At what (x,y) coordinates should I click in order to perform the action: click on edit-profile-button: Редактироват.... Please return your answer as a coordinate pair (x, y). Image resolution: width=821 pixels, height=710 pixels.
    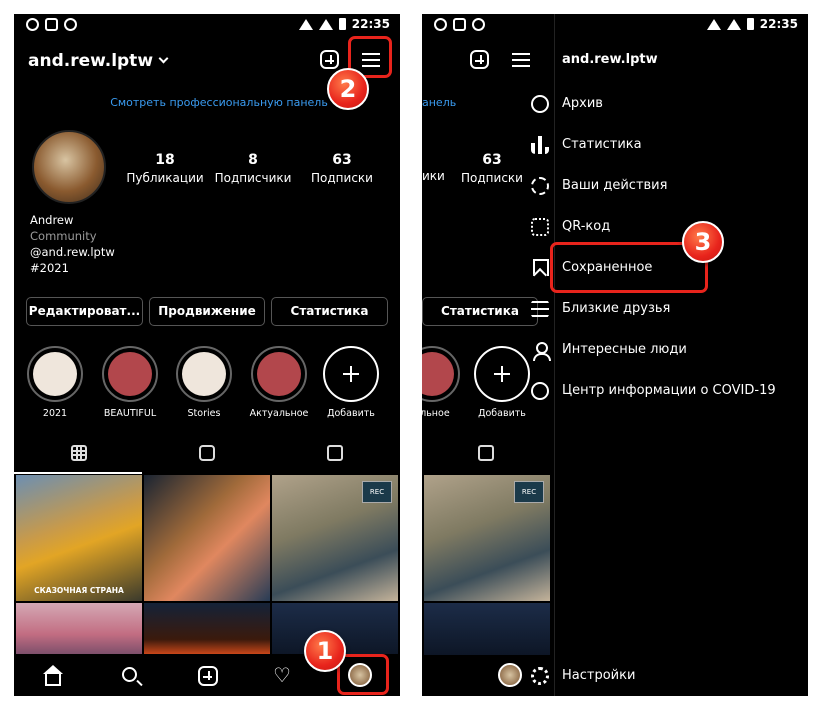
    Looking at the image, I should click on (84, 311).